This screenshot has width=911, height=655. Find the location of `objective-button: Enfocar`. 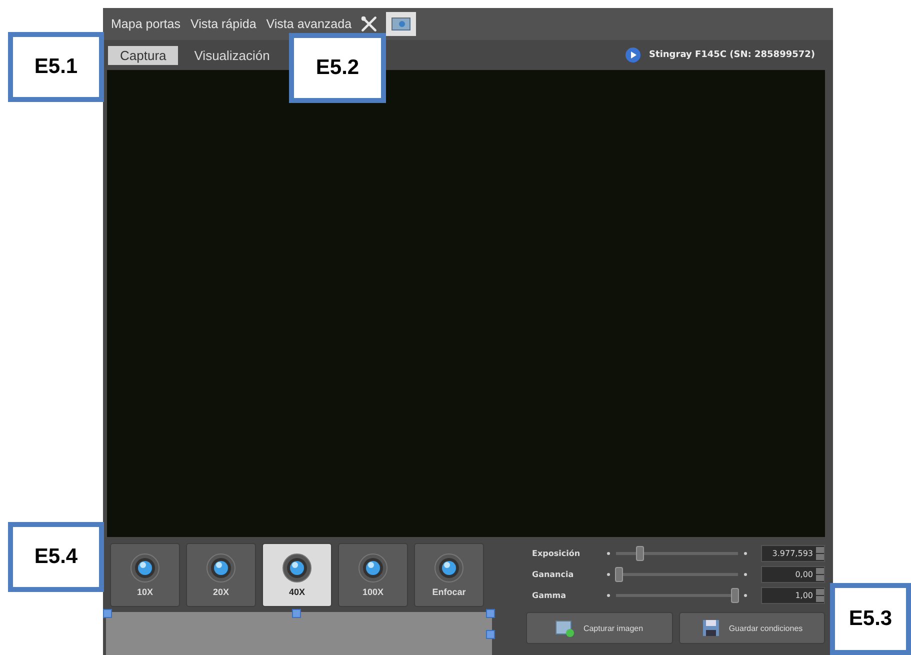

objective-button: Enfocar is located at coordinates (449, 575).